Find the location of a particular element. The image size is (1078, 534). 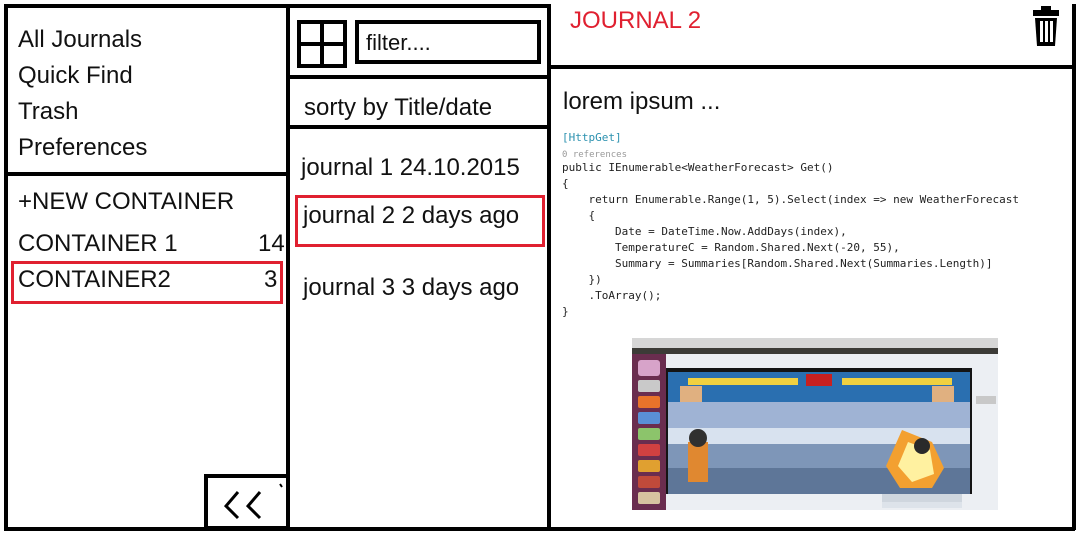

grid-icon is located at coordinates (322, 44).